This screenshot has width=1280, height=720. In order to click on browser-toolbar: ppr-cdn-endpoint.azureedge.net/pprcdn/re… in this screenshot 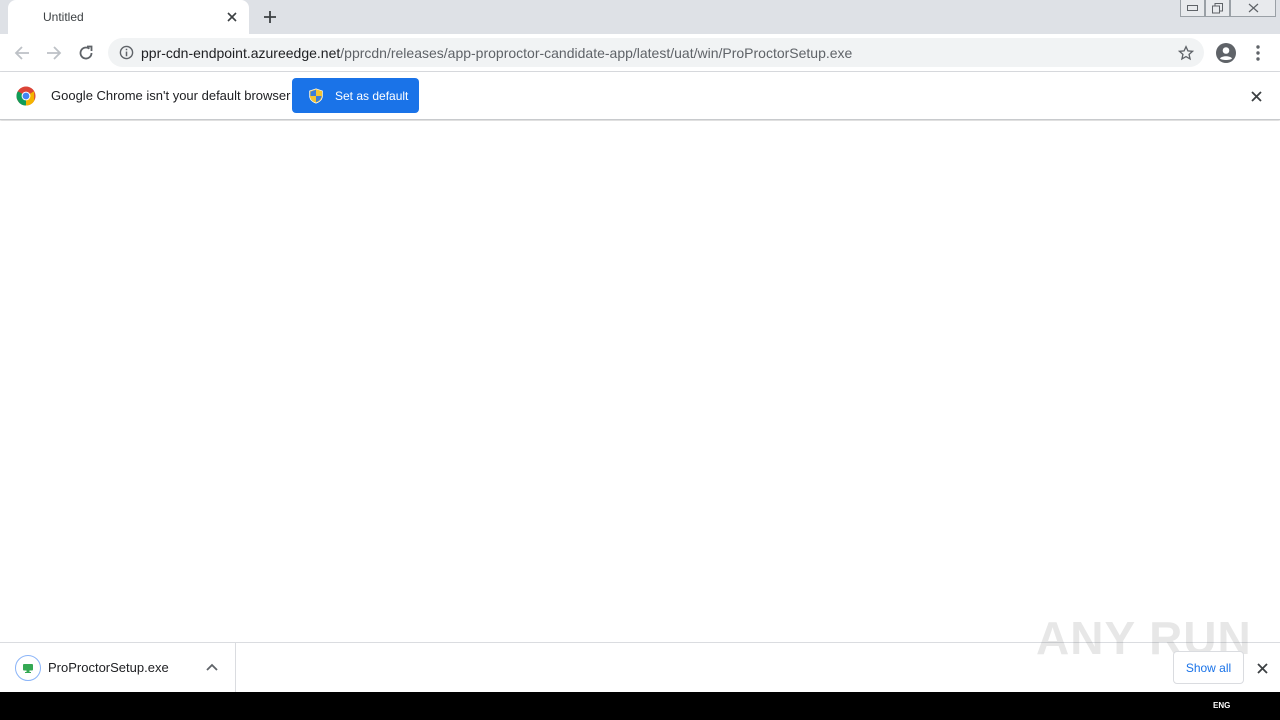, I will do `click(640, 53)`.